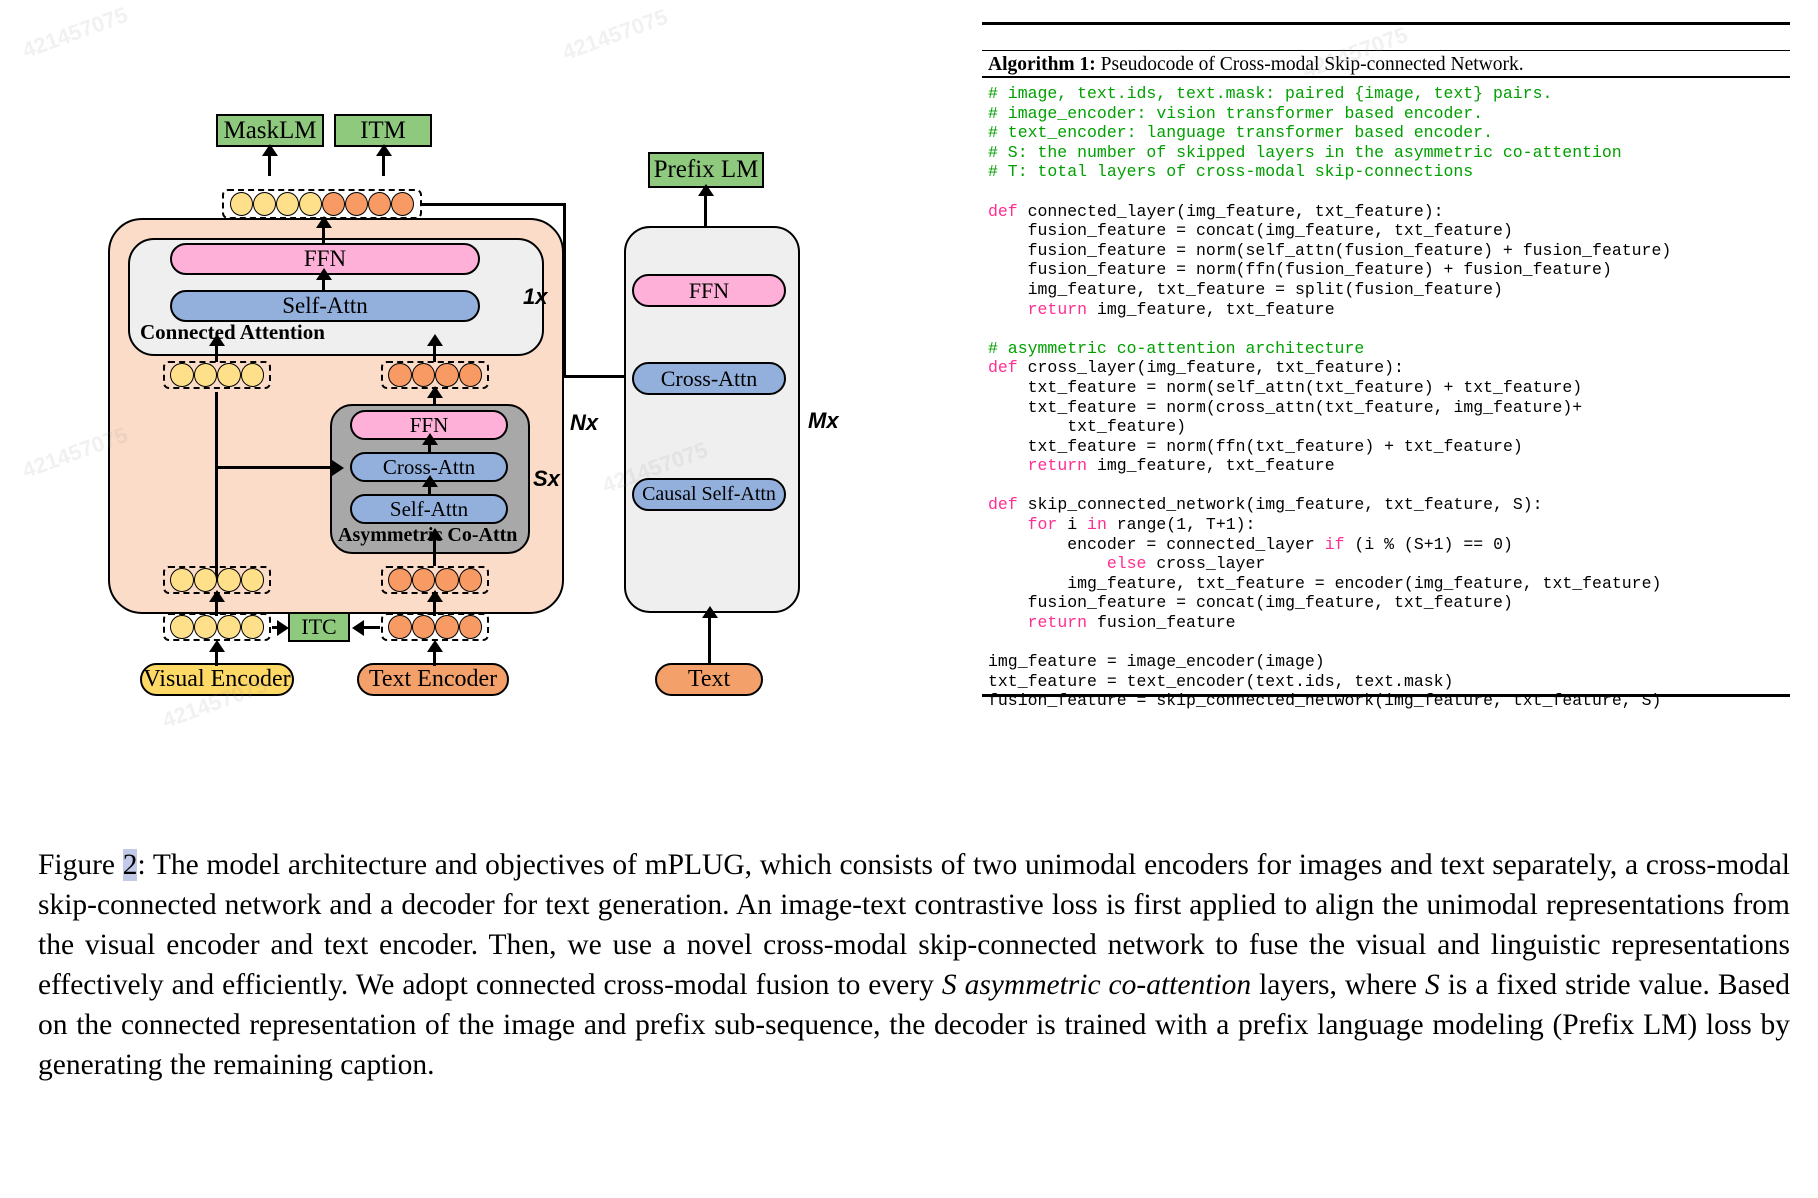 The width and height of the screenshot is (1818, 1198). I want to click on visual-mid-arrow-head, so click(217, 340).